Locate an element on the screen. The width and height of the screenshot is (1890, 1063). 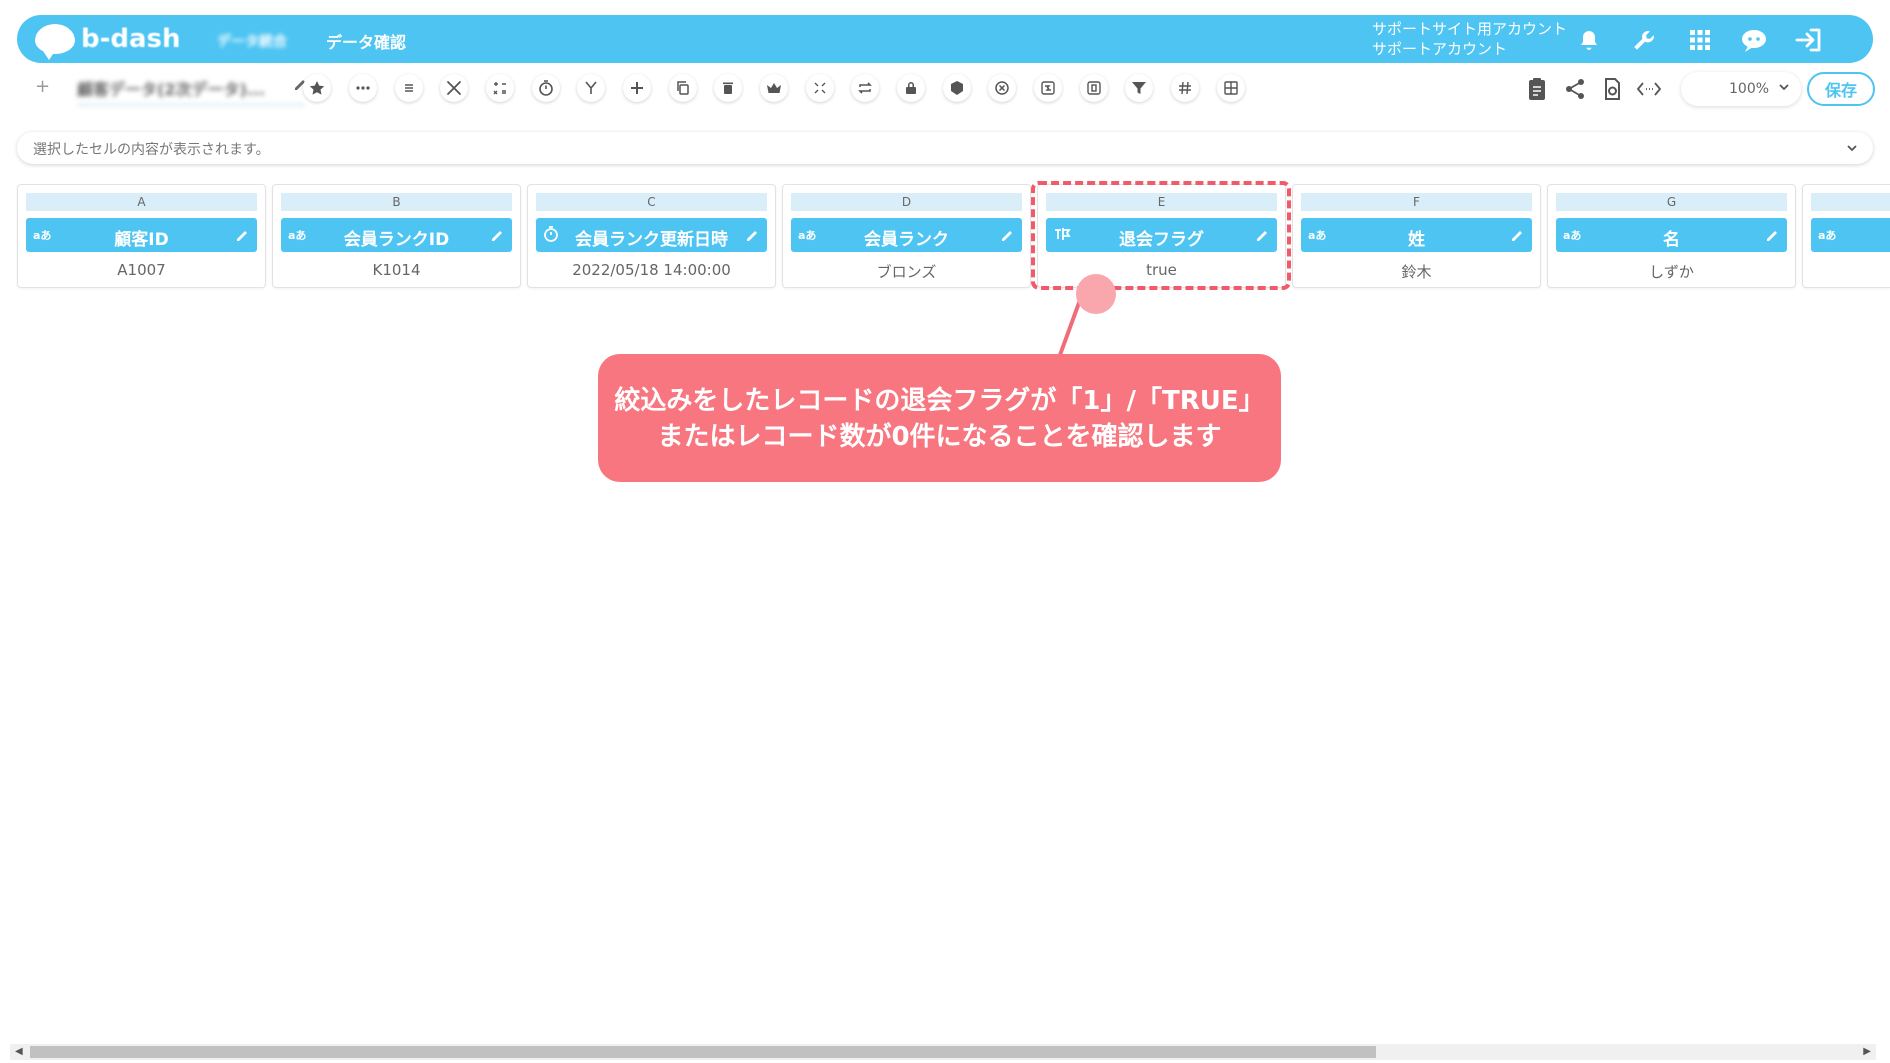
scroll-right-icon: ▶ is located at coordinates (1867, 1051).